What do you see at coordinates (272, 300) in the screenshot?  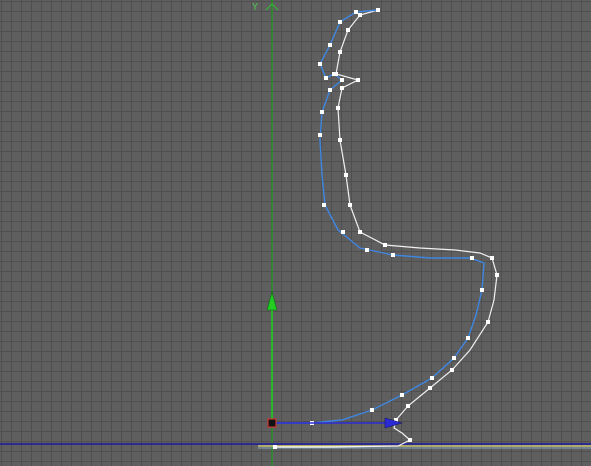 I see `gizmo-y-arrow-icon` at bounding box center [272, 300].